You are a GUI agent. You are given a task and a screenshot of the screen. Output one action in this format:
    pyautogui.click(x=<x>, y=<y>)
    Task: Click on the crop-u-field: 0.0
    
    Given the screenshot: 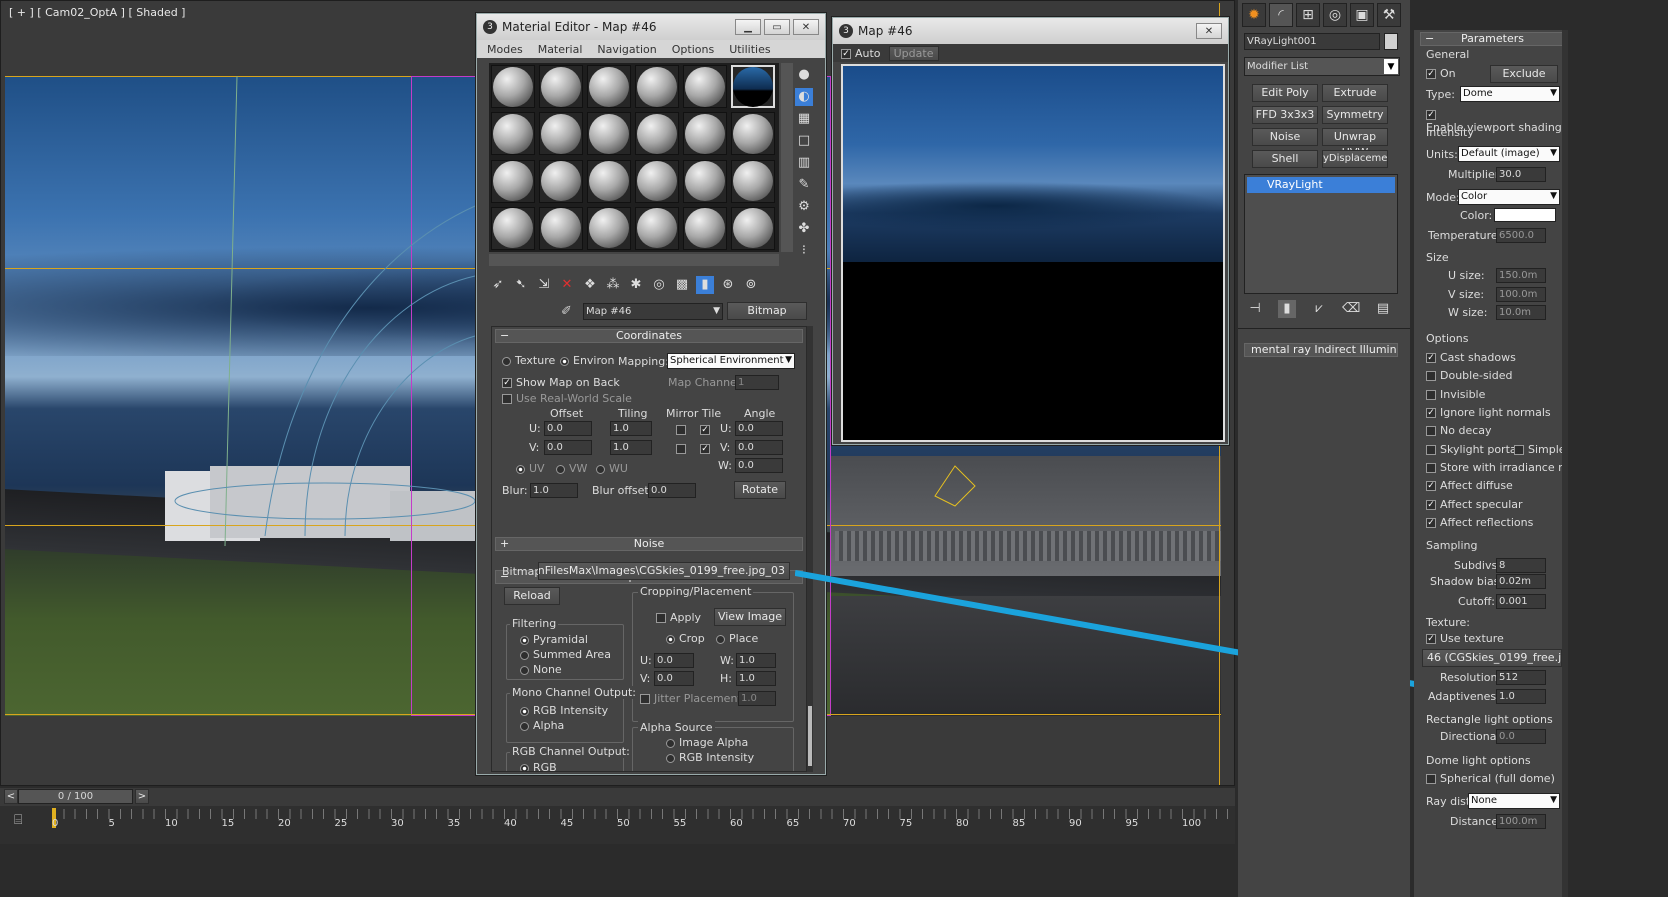 What is the action you would take?
    pyautogui.click(x=674, y=660)
    